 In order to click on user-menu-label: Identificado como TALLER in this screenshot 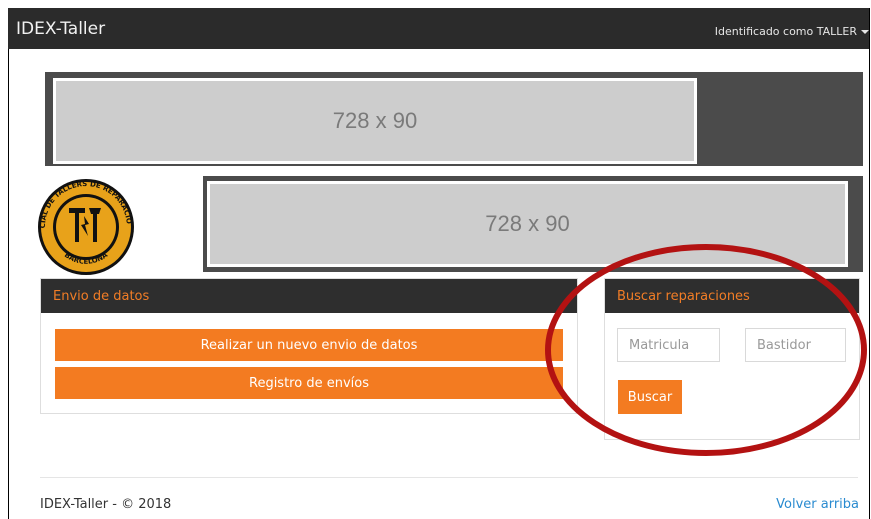, I will do `click(785, 31)`.